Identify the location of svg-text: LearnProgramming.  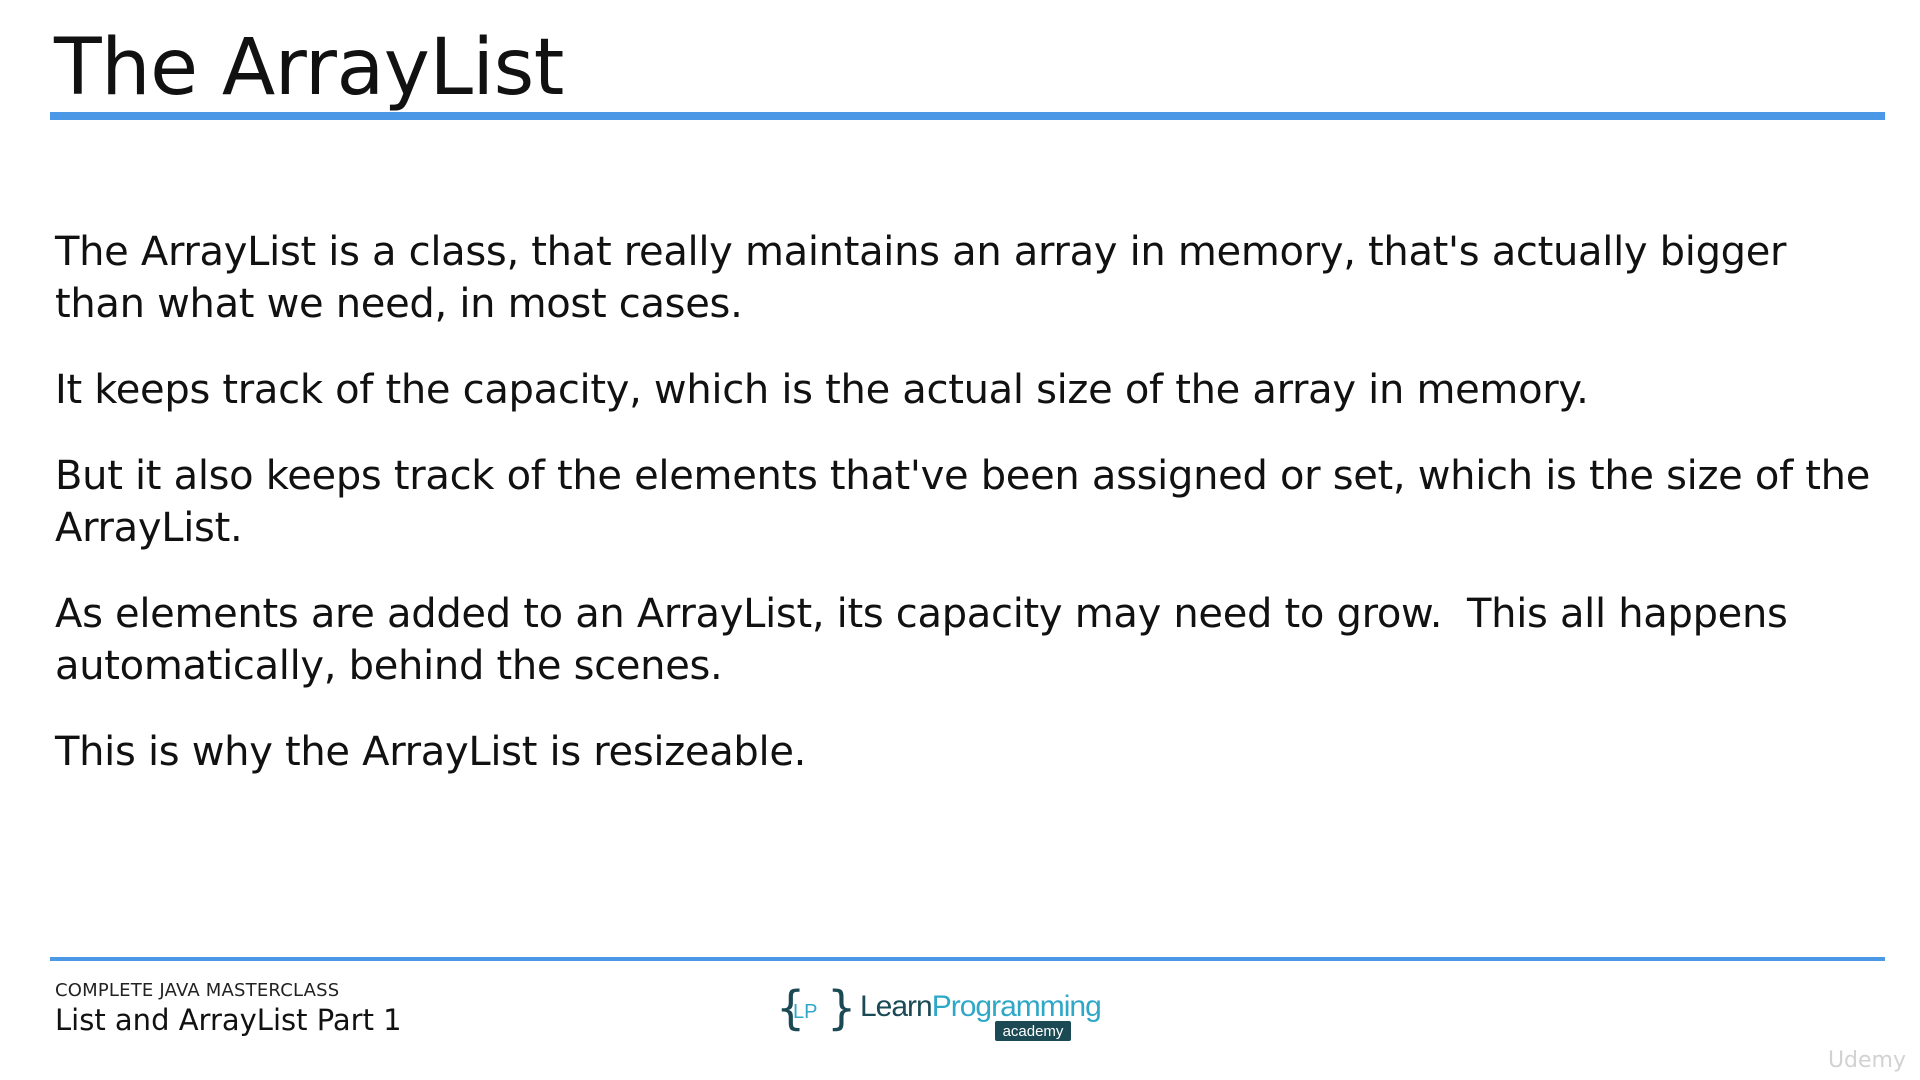
(980, 1006).